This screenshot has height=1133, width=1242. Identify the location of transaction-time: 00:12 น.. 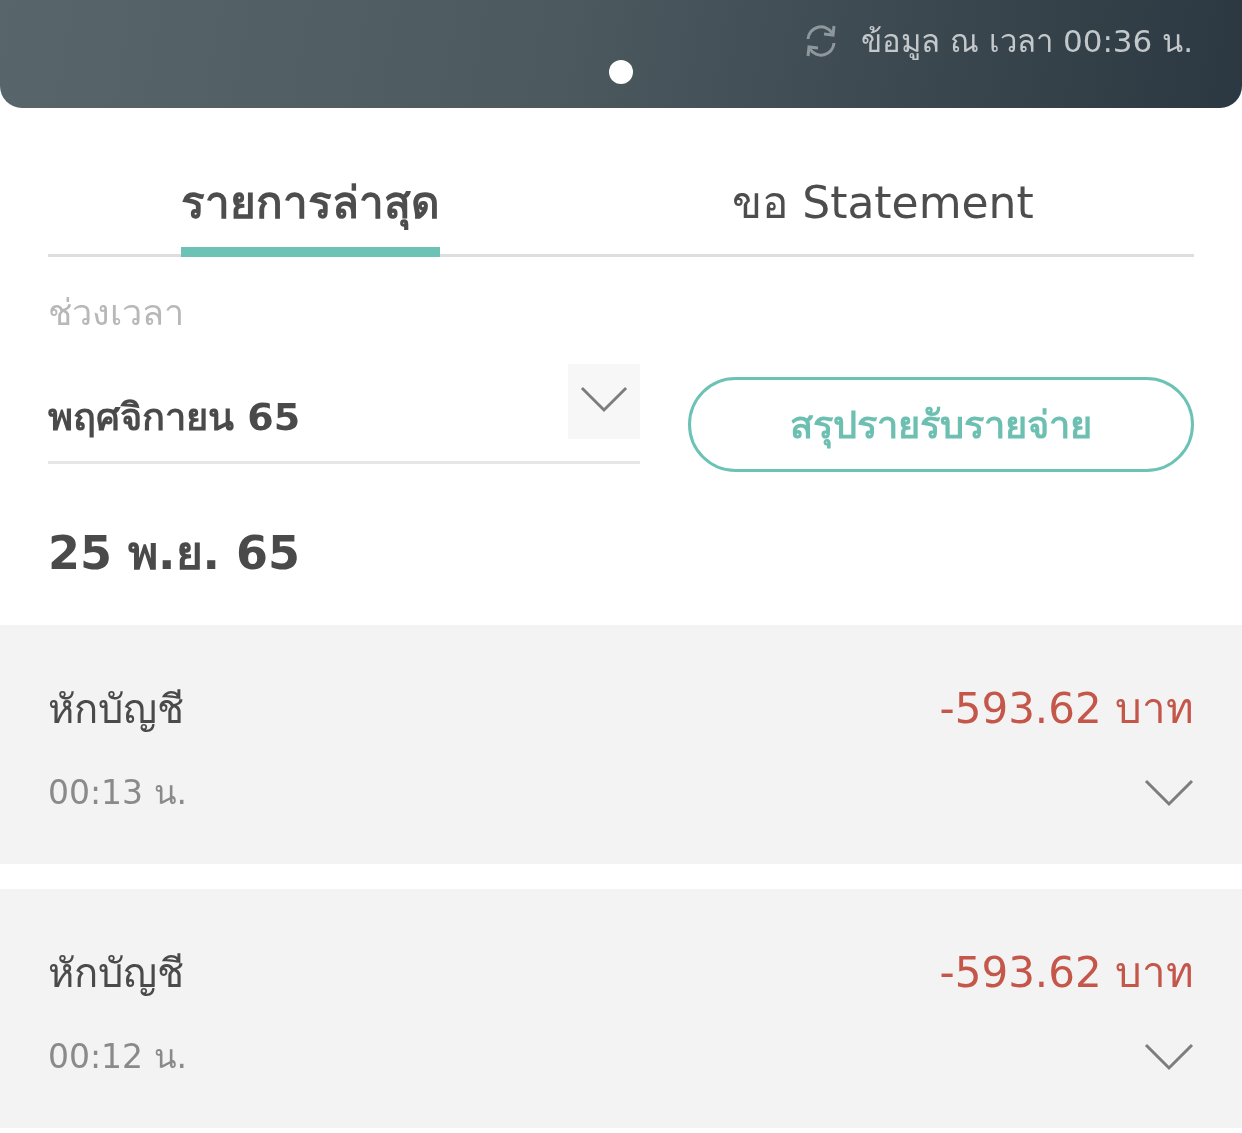
(118, 1057).